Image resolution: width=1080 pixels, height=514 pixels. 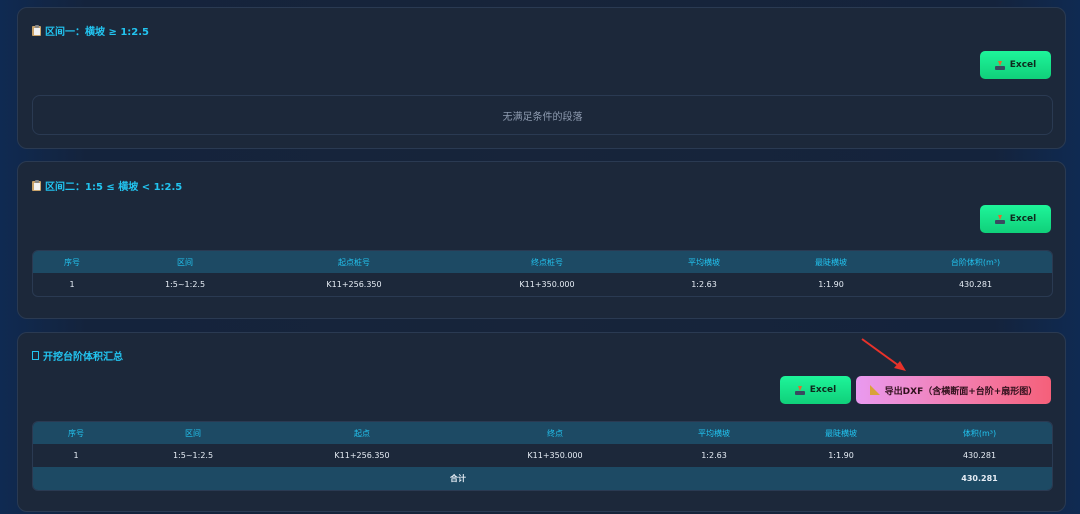 What do you see at coordinates (883, 354) in the screenshot?
I see `annotation-arrow-icon` at bounding box center [883, 354].